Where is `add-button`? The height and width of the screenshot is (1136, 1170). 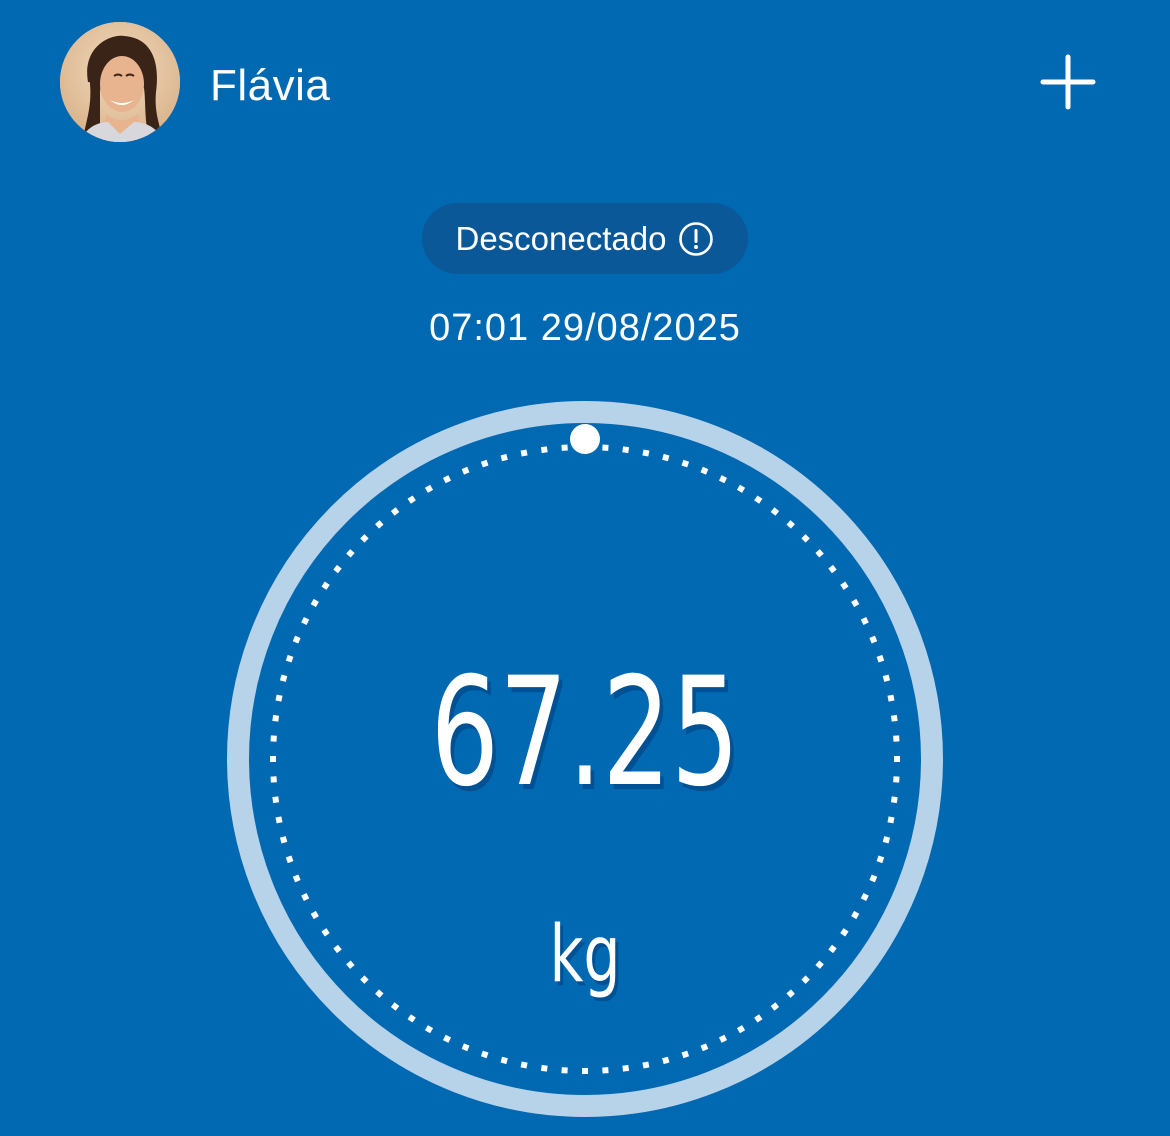 add-button is located at coordinates (1068, 82).